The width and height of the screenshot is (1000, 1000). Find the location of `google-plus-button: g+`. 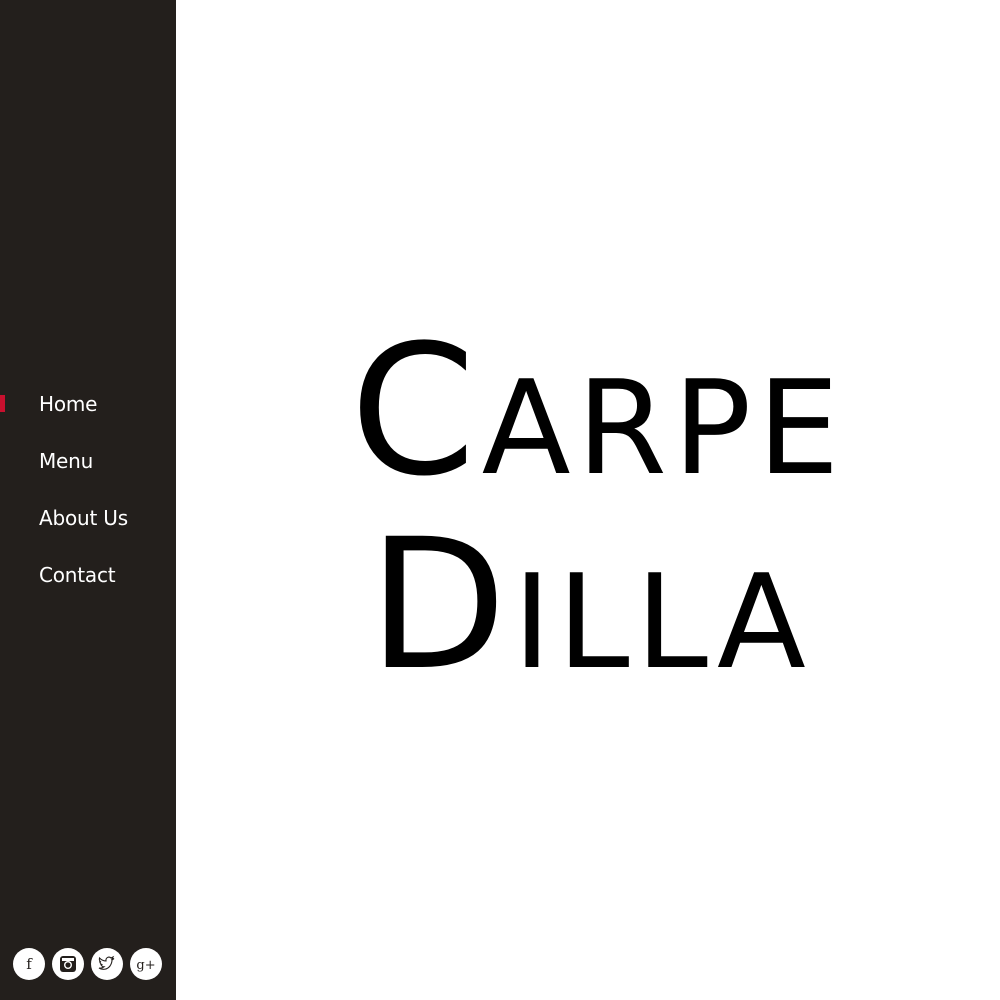

google-plus-button: g+ is located at coordinates (146, 964).